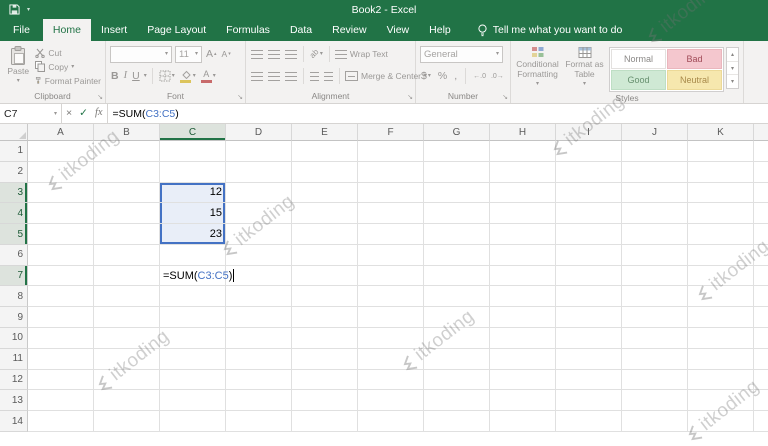 This screenshot has width=768, height=446. Describe the element at coordinates (127, 380) in the screenshot. I see `cell-B12` at that location.